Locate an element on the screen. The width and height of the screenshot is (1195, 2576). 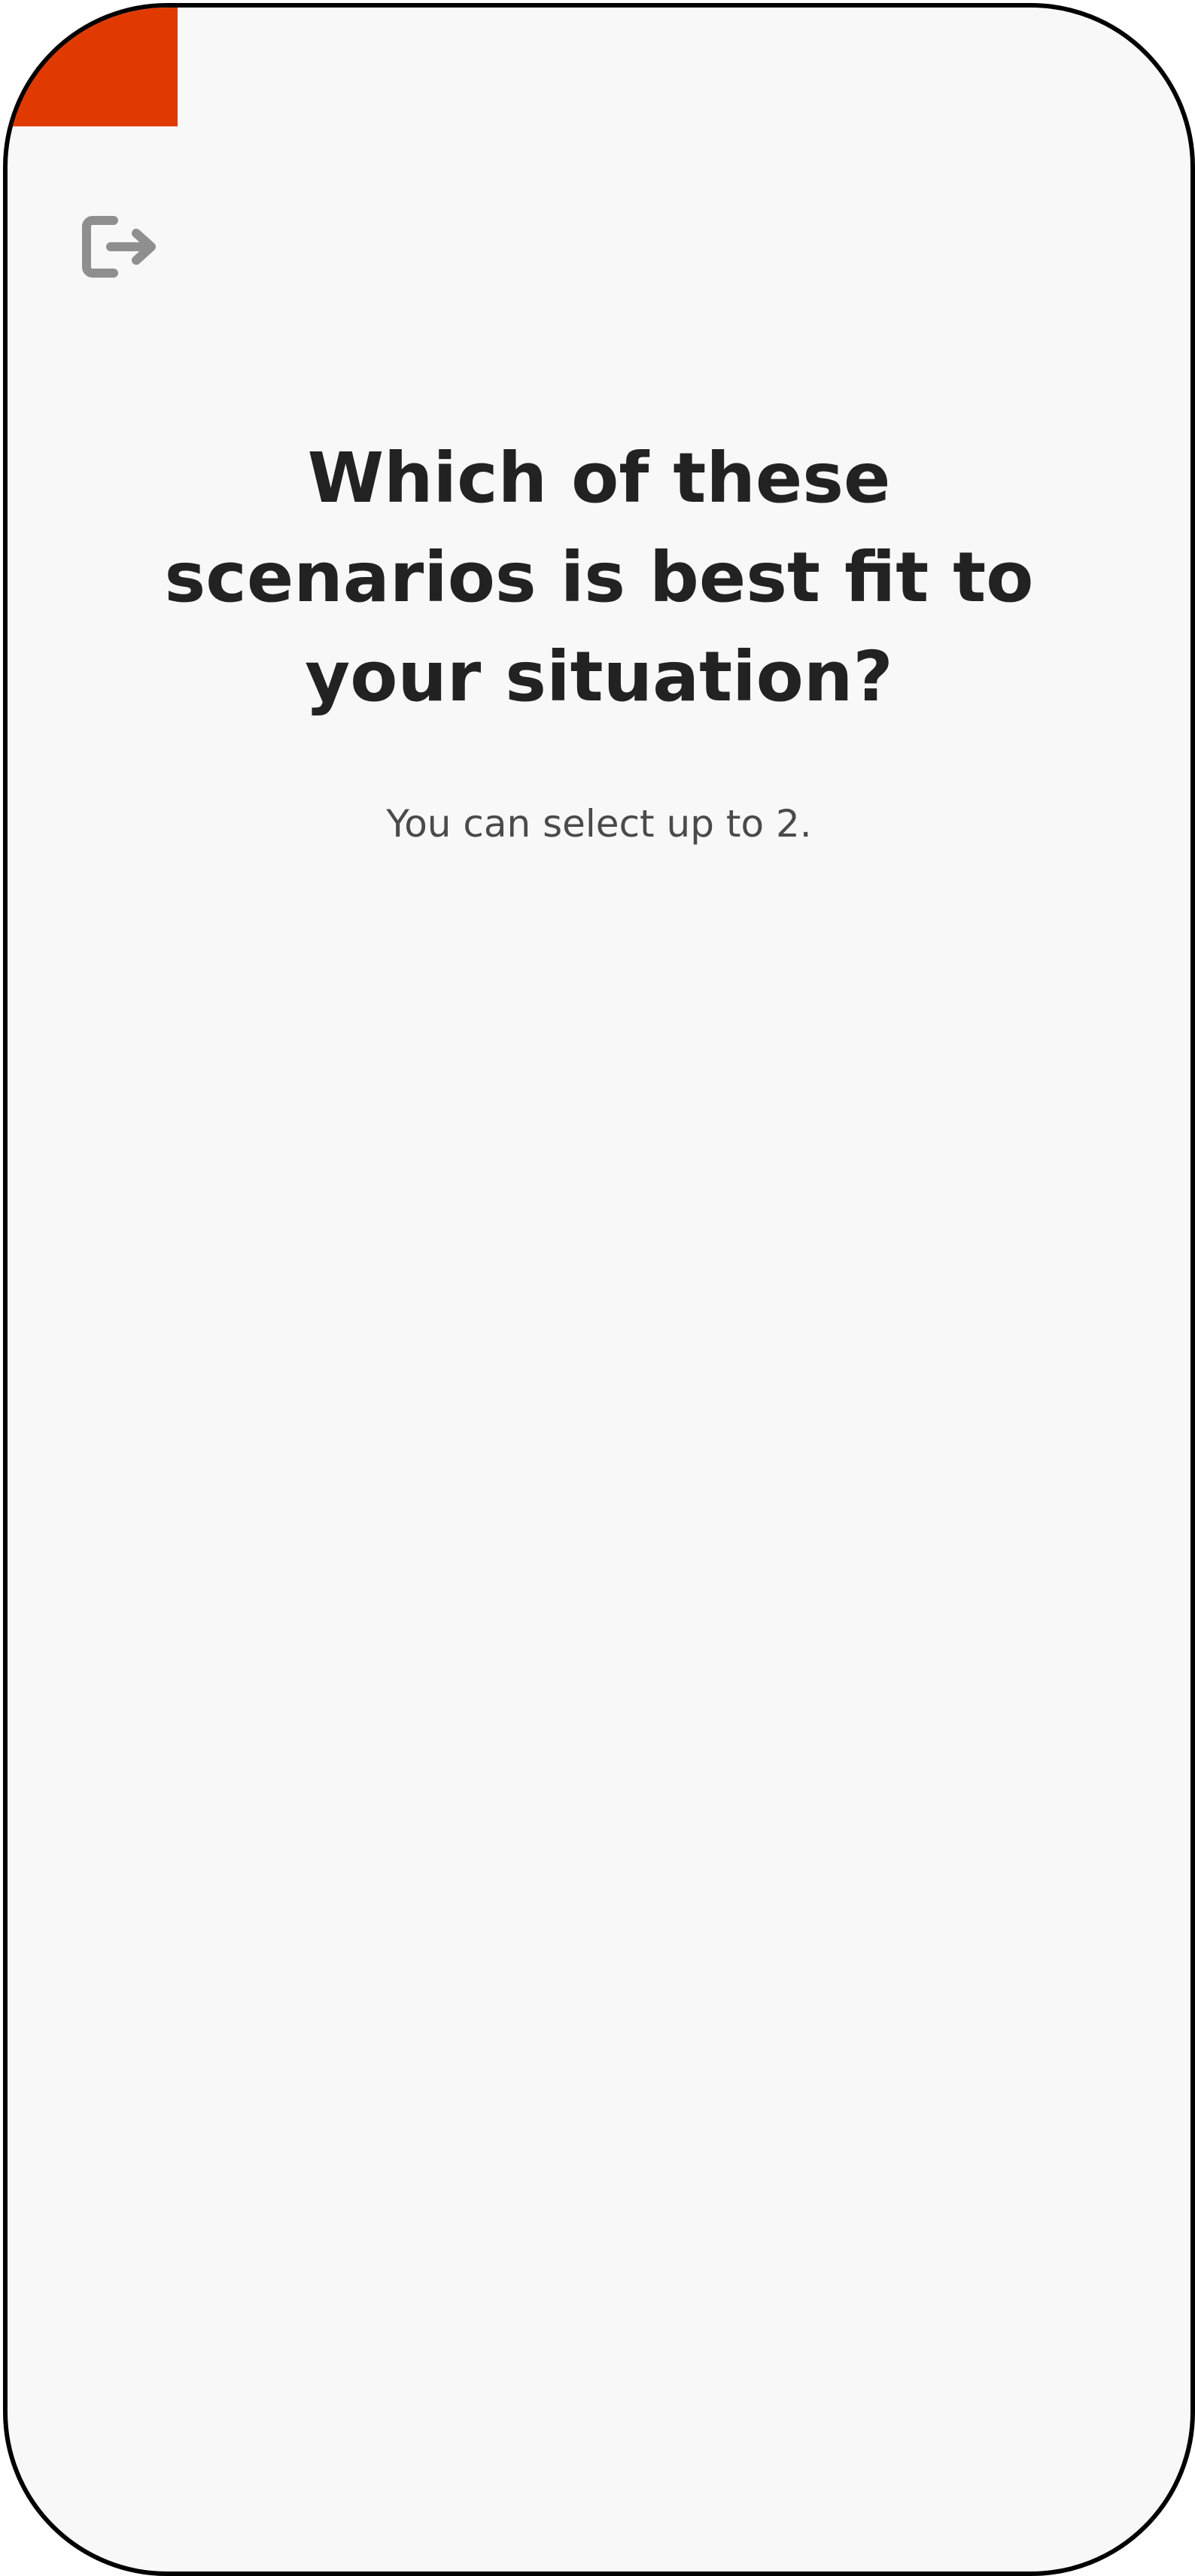
exit-icon is located at coordinates (119, 247).